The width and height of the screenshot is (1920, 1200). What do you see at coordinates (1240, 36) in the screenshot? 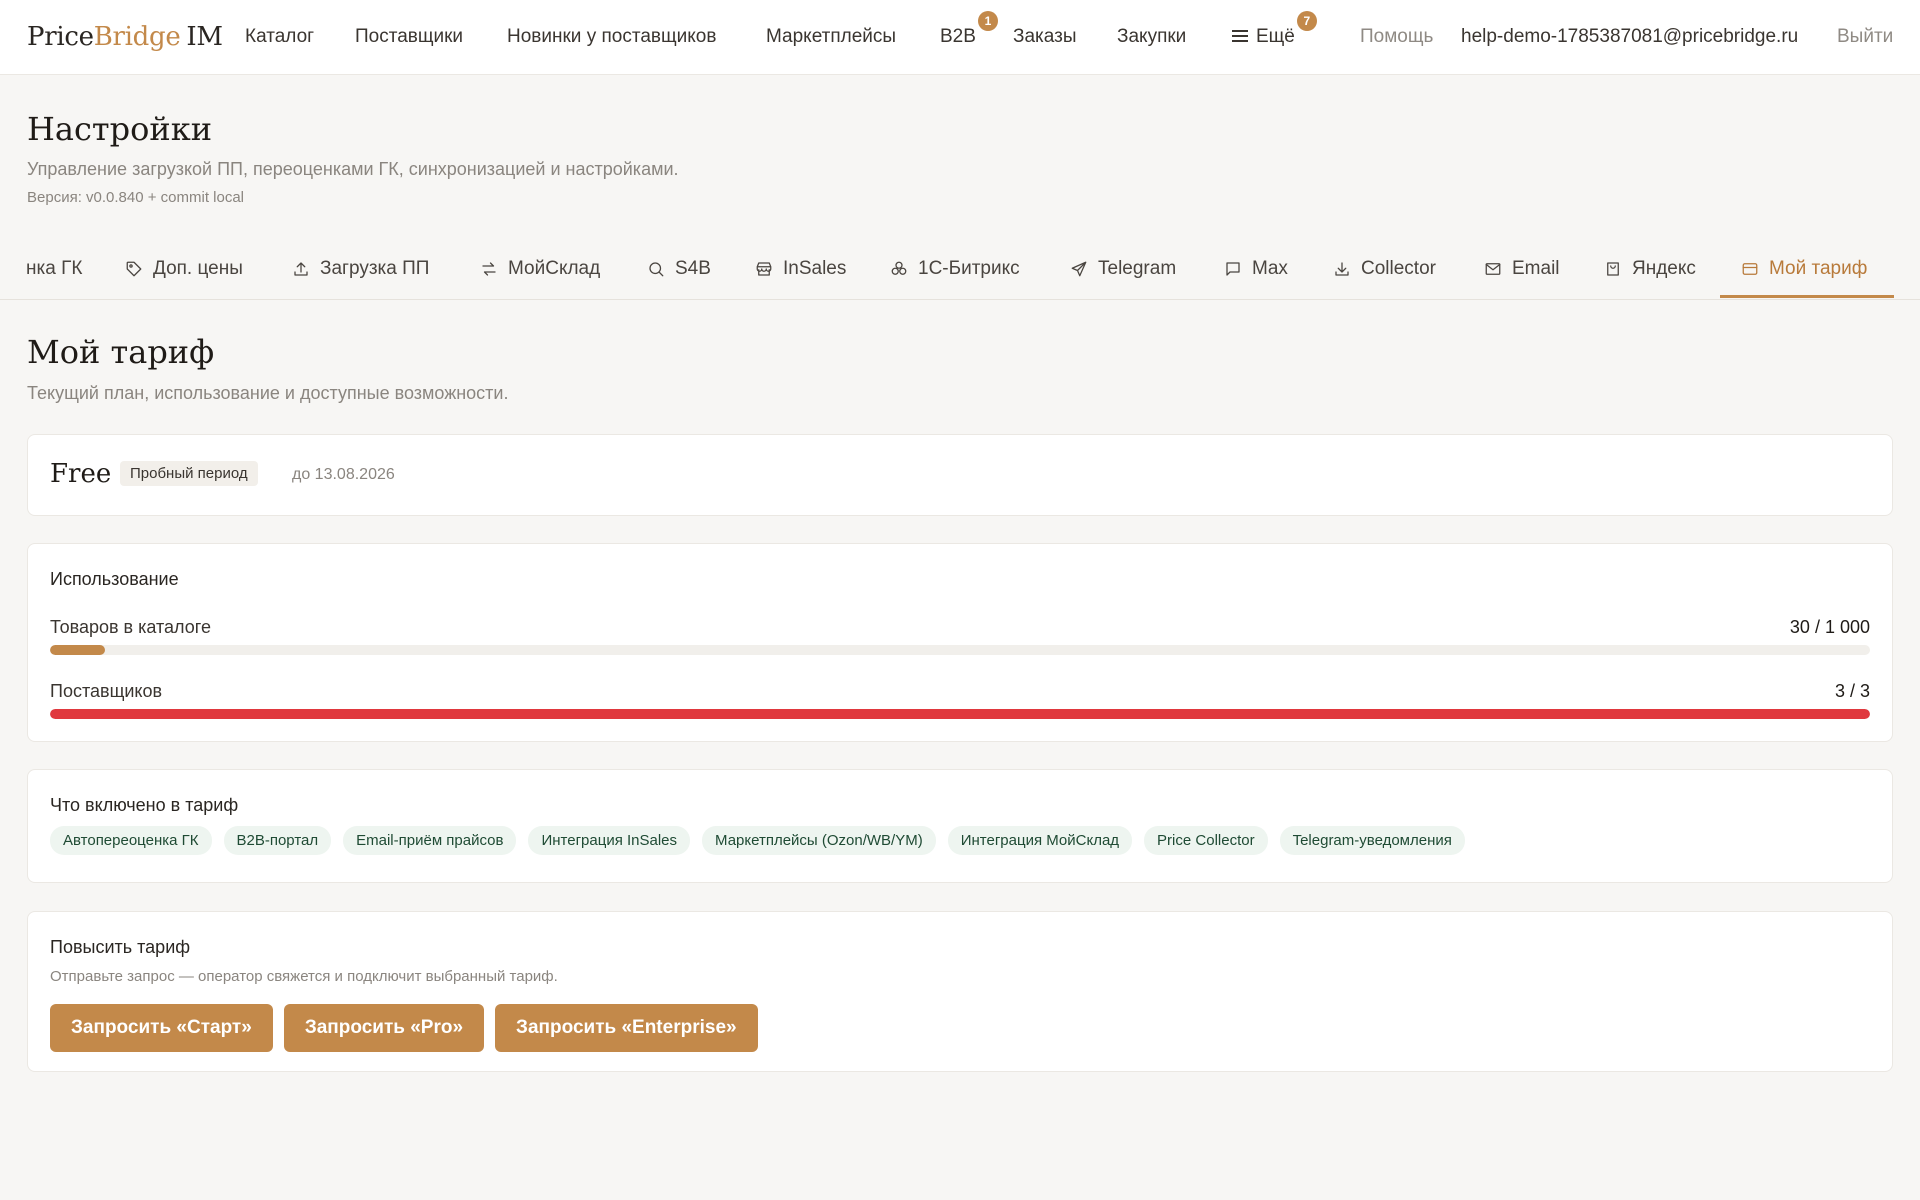
I see `menu-icon` at bounding box center [1240, 36].